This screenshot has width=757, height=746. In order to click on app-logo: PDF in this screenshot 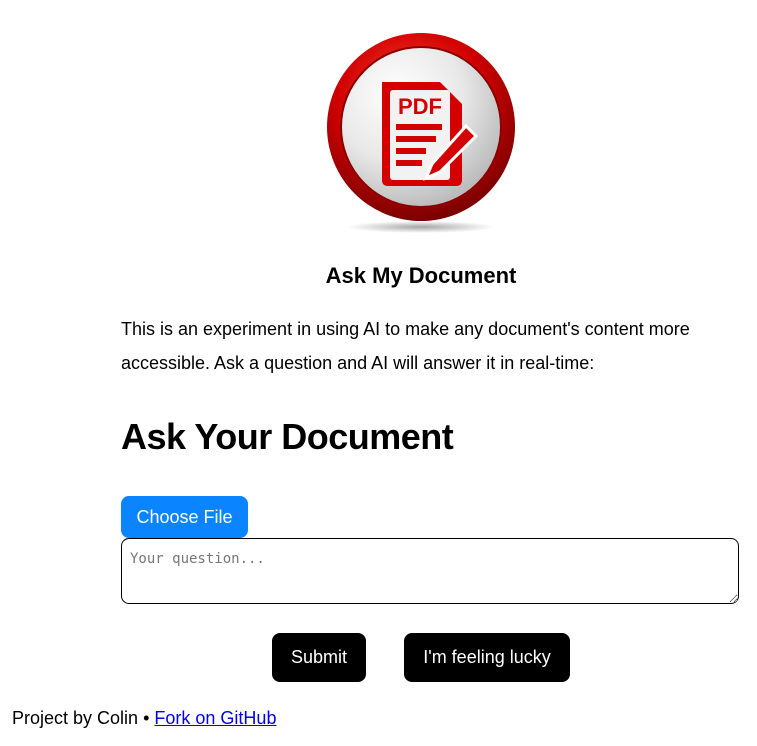, I will do `click(421, 133)`.